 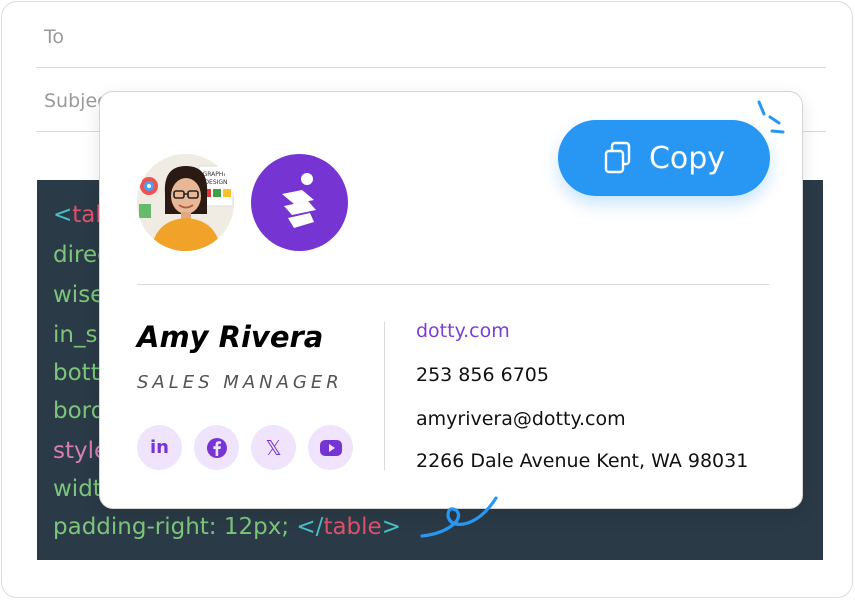 What do you see at coordinates (215, 182) in the screenshot?
I see `poster-text-2: DESIGN` at bounding box center [215, 182].